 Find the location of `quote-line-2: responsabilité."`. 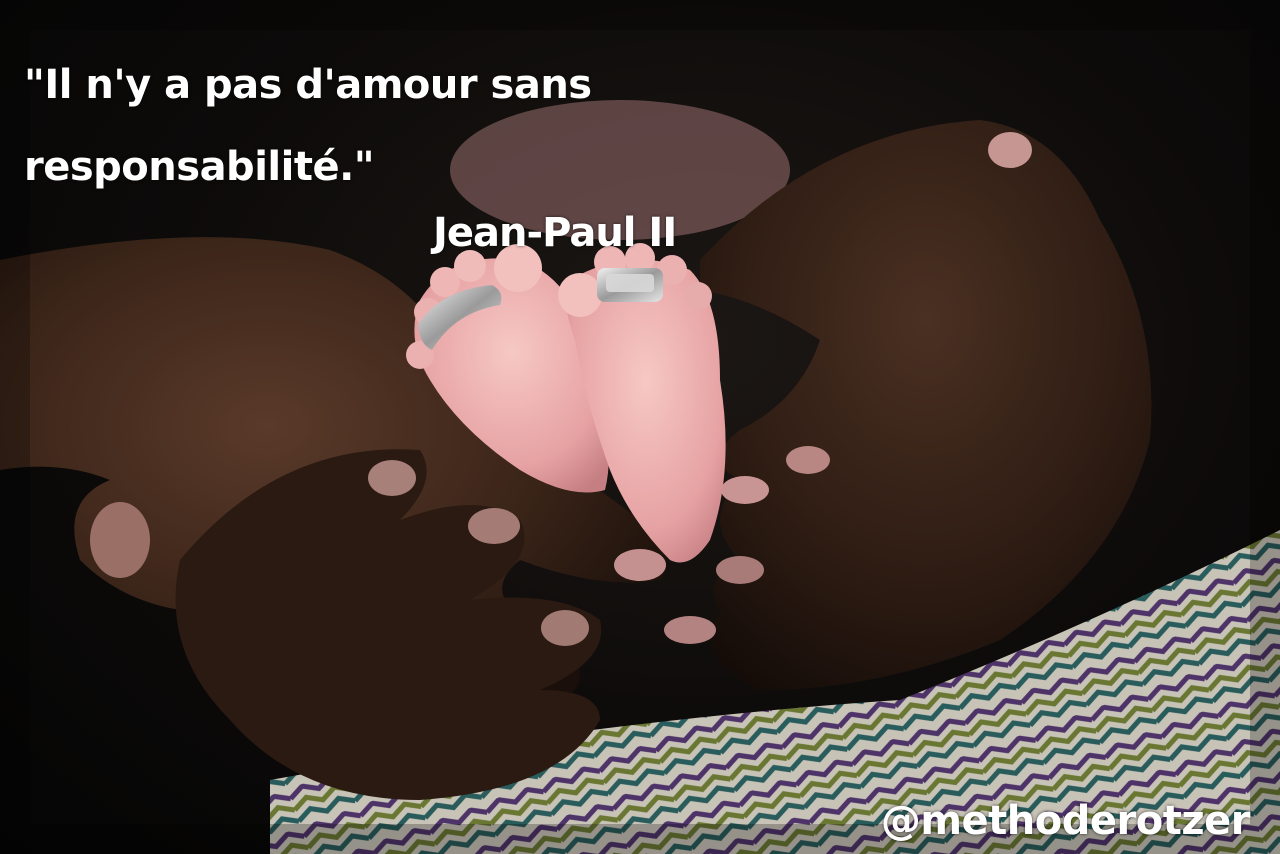

quote-line-2: responsabilité." is located at coordinates (199, 167).